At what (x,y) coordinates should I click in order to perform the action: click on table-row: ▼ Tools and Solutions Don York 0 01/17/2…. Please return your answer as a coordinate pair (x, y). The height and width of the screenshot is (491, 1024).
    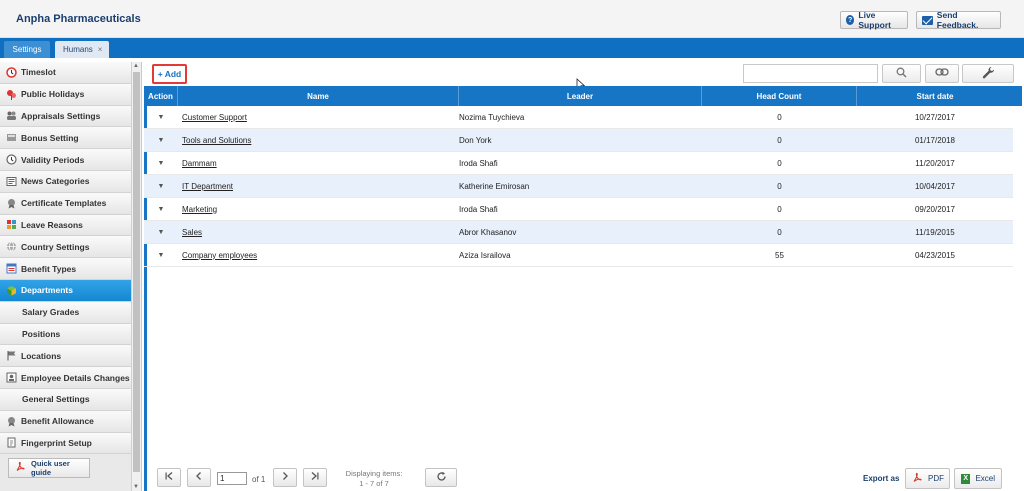
    Looking at the image, I should click on (578, 140).